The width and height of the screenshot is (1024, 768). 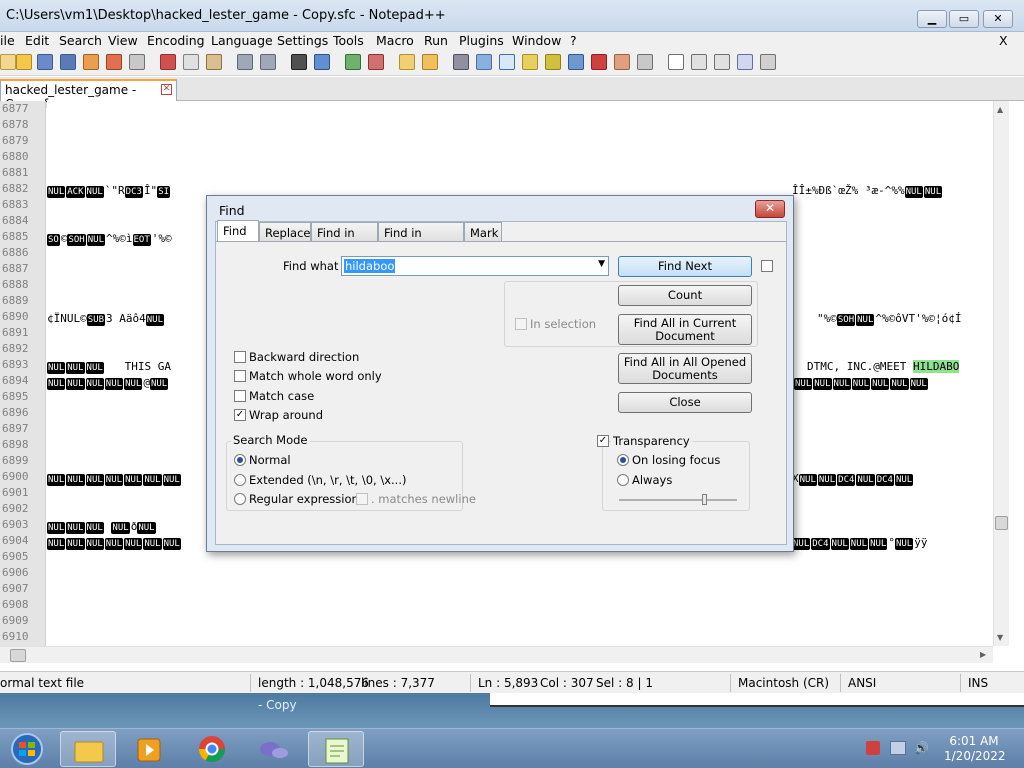 I want to click on find-icon, so click(x=299, y=62).